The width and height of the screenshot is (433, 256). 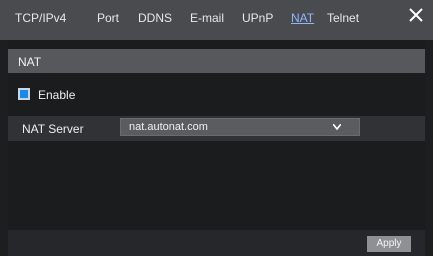 What do you see at coordinates (389, 244) in the screenshot?
I see `apply-button: Apply` at bounding box center [389, 244].